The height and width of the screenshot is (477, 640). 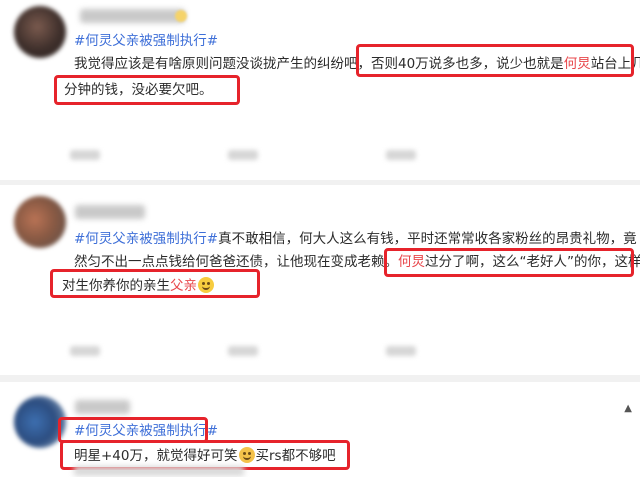 I want to click on post-text-line: 分钟的钱，没必要欠吧。, so click(x=138, y=90).